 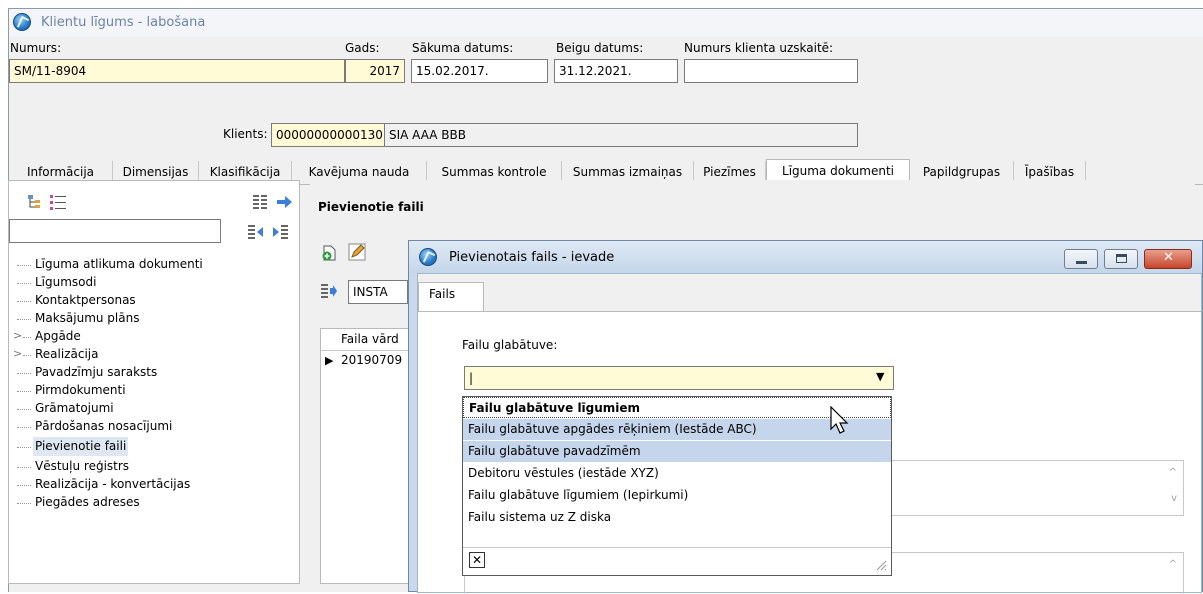 I want to click on dropdown-footer: ✕, so click(x=677, y=561).